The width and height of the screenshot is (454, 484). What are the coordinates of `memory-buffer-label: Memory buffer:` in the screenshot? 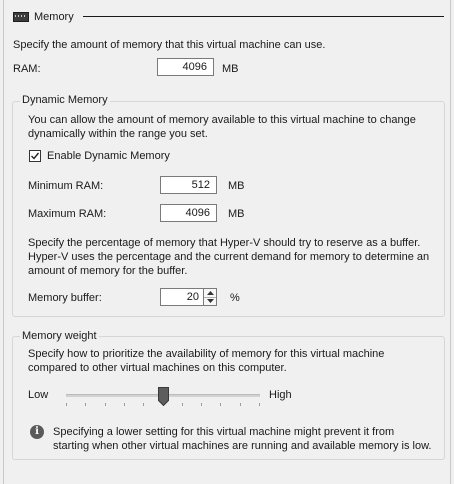 It's located at (65, 298).